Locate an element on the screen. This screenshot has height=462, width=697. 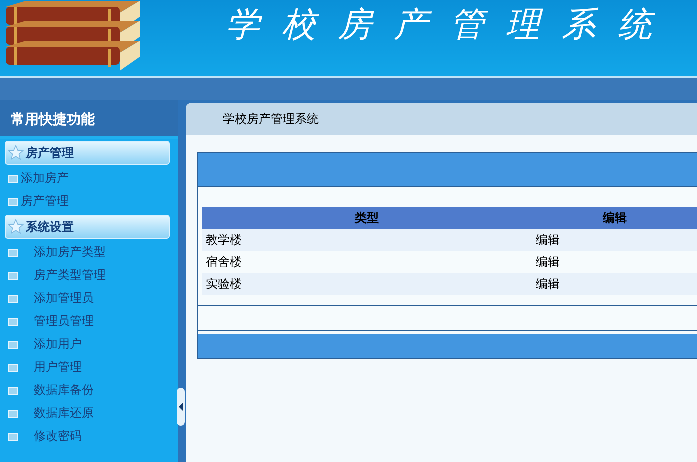
sidebar-link: 添加管理员 is located at coordinates (64, 298).